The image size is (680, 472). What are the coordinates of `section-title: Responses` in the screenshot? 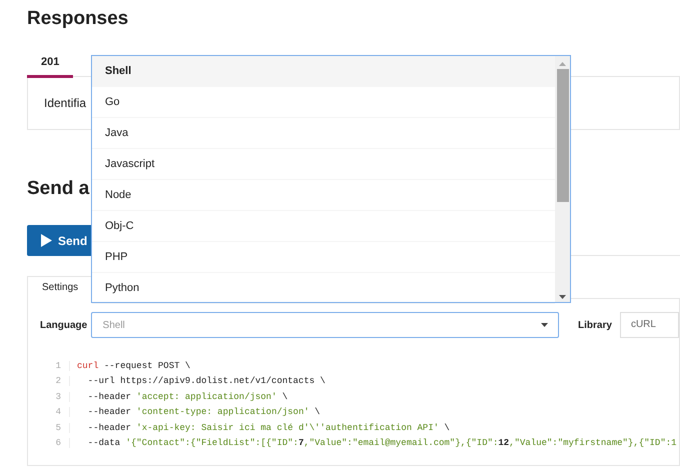 It's located at (77, 19).